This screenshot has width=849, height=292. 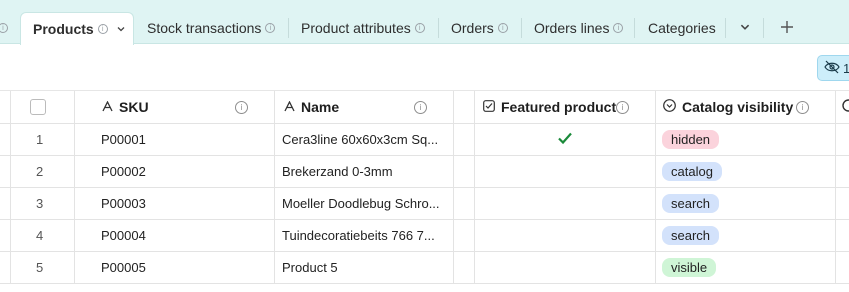 What do you see at coordinates (123, 203) in the screenshot?
I see `sku-value: P00003` at bounding box center [123, 203].